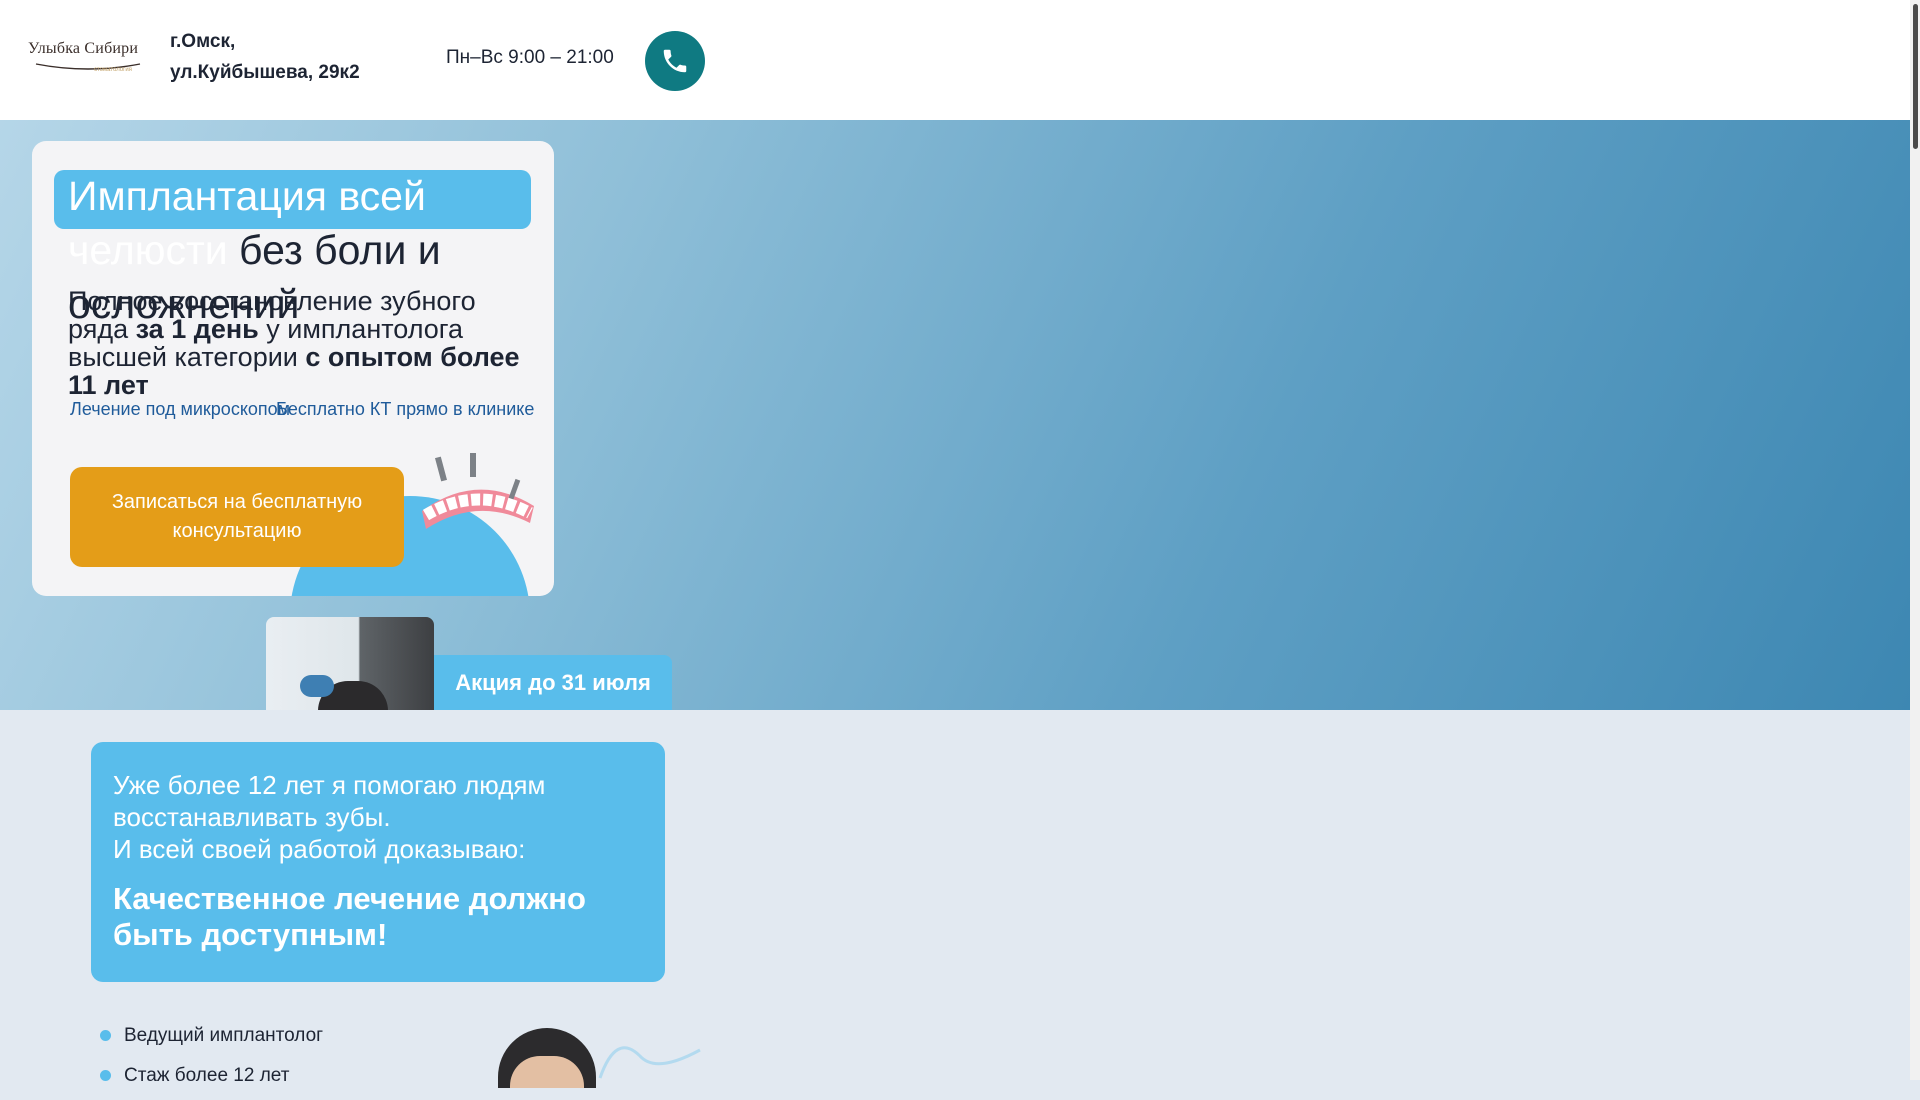  I want to click on phone-button, so click(675, 61).